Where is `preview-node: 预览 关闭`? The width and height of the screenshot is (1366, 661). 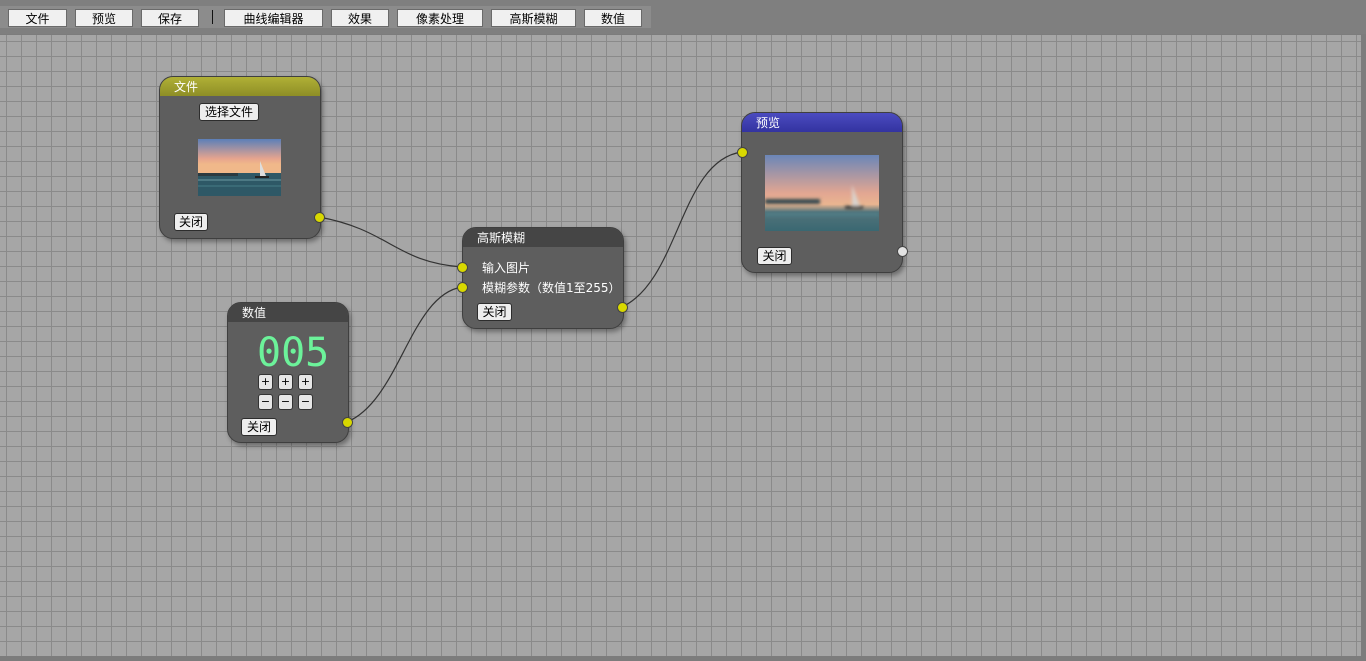
preview-node: 预览 关闭 is located at coordinates (822, 192).